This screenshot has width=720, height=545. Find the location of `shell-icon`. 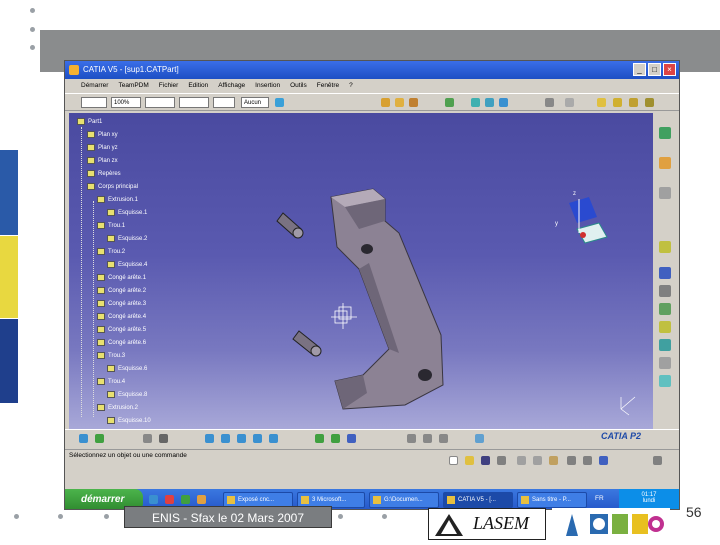

shell-icon is located at coordinates (503, 102).